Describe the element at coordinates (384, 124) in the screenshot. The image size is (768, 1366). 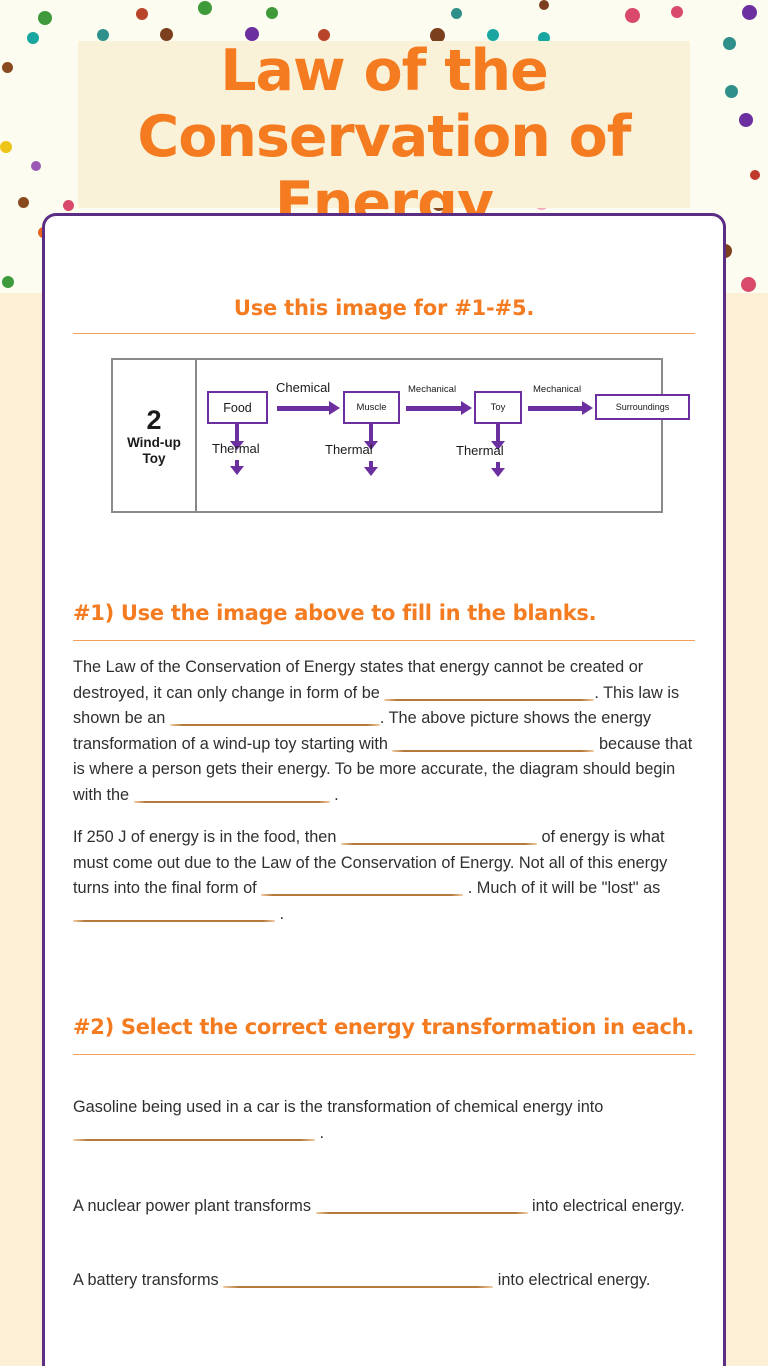
I see `title-banner` at that location.